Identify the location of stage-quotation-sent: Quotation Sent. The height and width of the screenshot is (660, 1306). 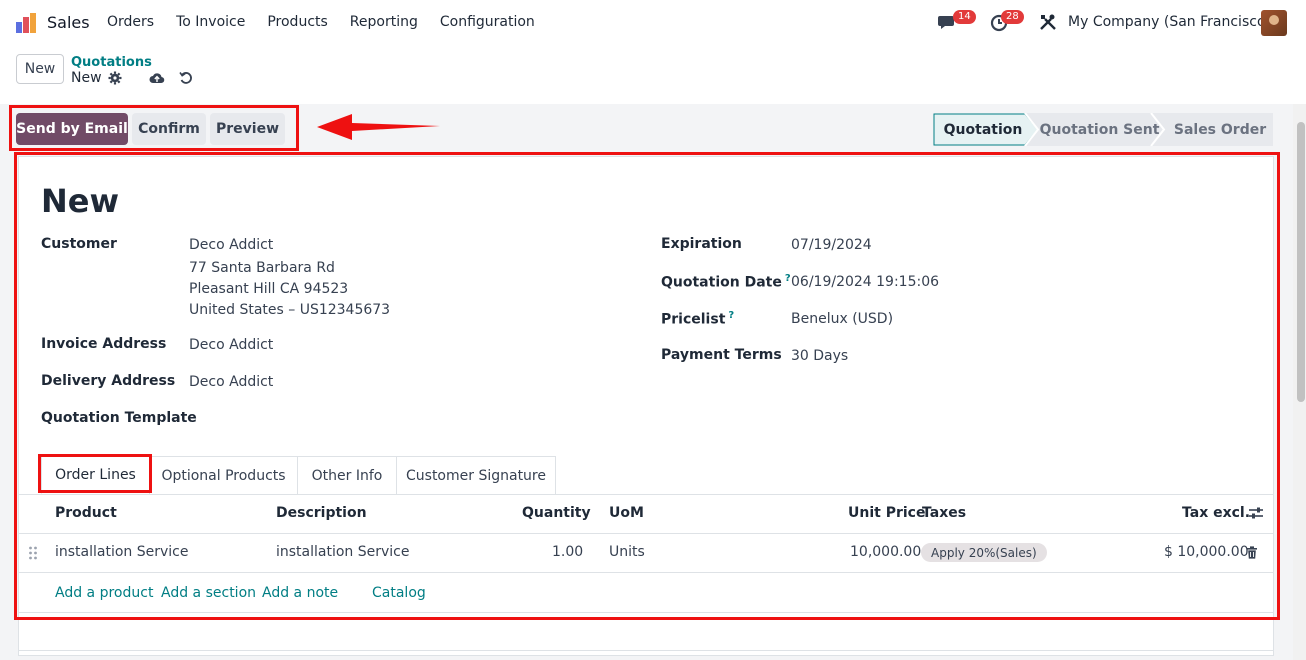
(1099, 129).